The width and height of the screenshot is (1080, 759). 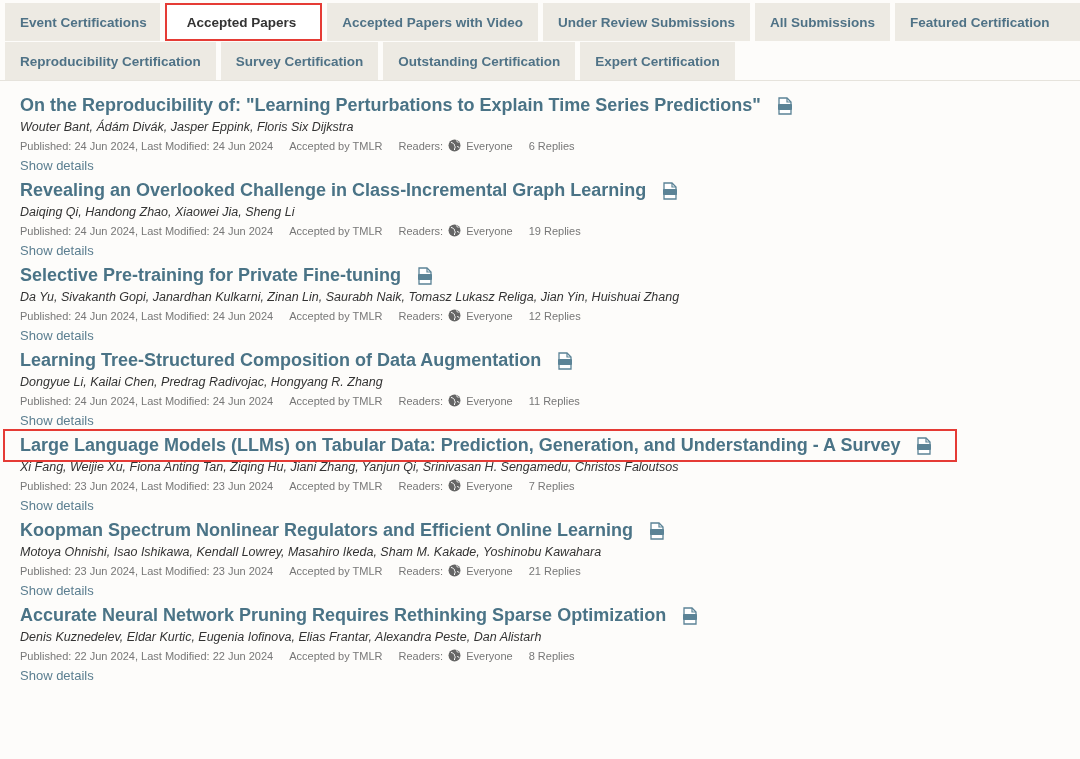 I want to click on author-list: Xi Fang, Weijie Xu, Fiona Anting Tan, Ziqing Hu, Jiani Zhang, Yanjun Qi, Srinivasan H. Sengamedu, Christos Faloutsos, so click(x=550, y=467).